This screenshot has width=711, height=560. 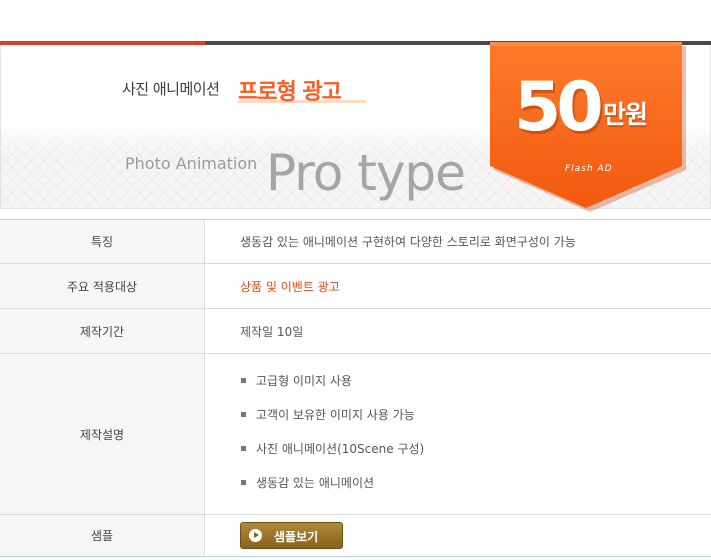 What do you see at coordinates (366, 173) in the screenshot?
I see `header-product-type: Pro type` at bounding box center [366, 173].